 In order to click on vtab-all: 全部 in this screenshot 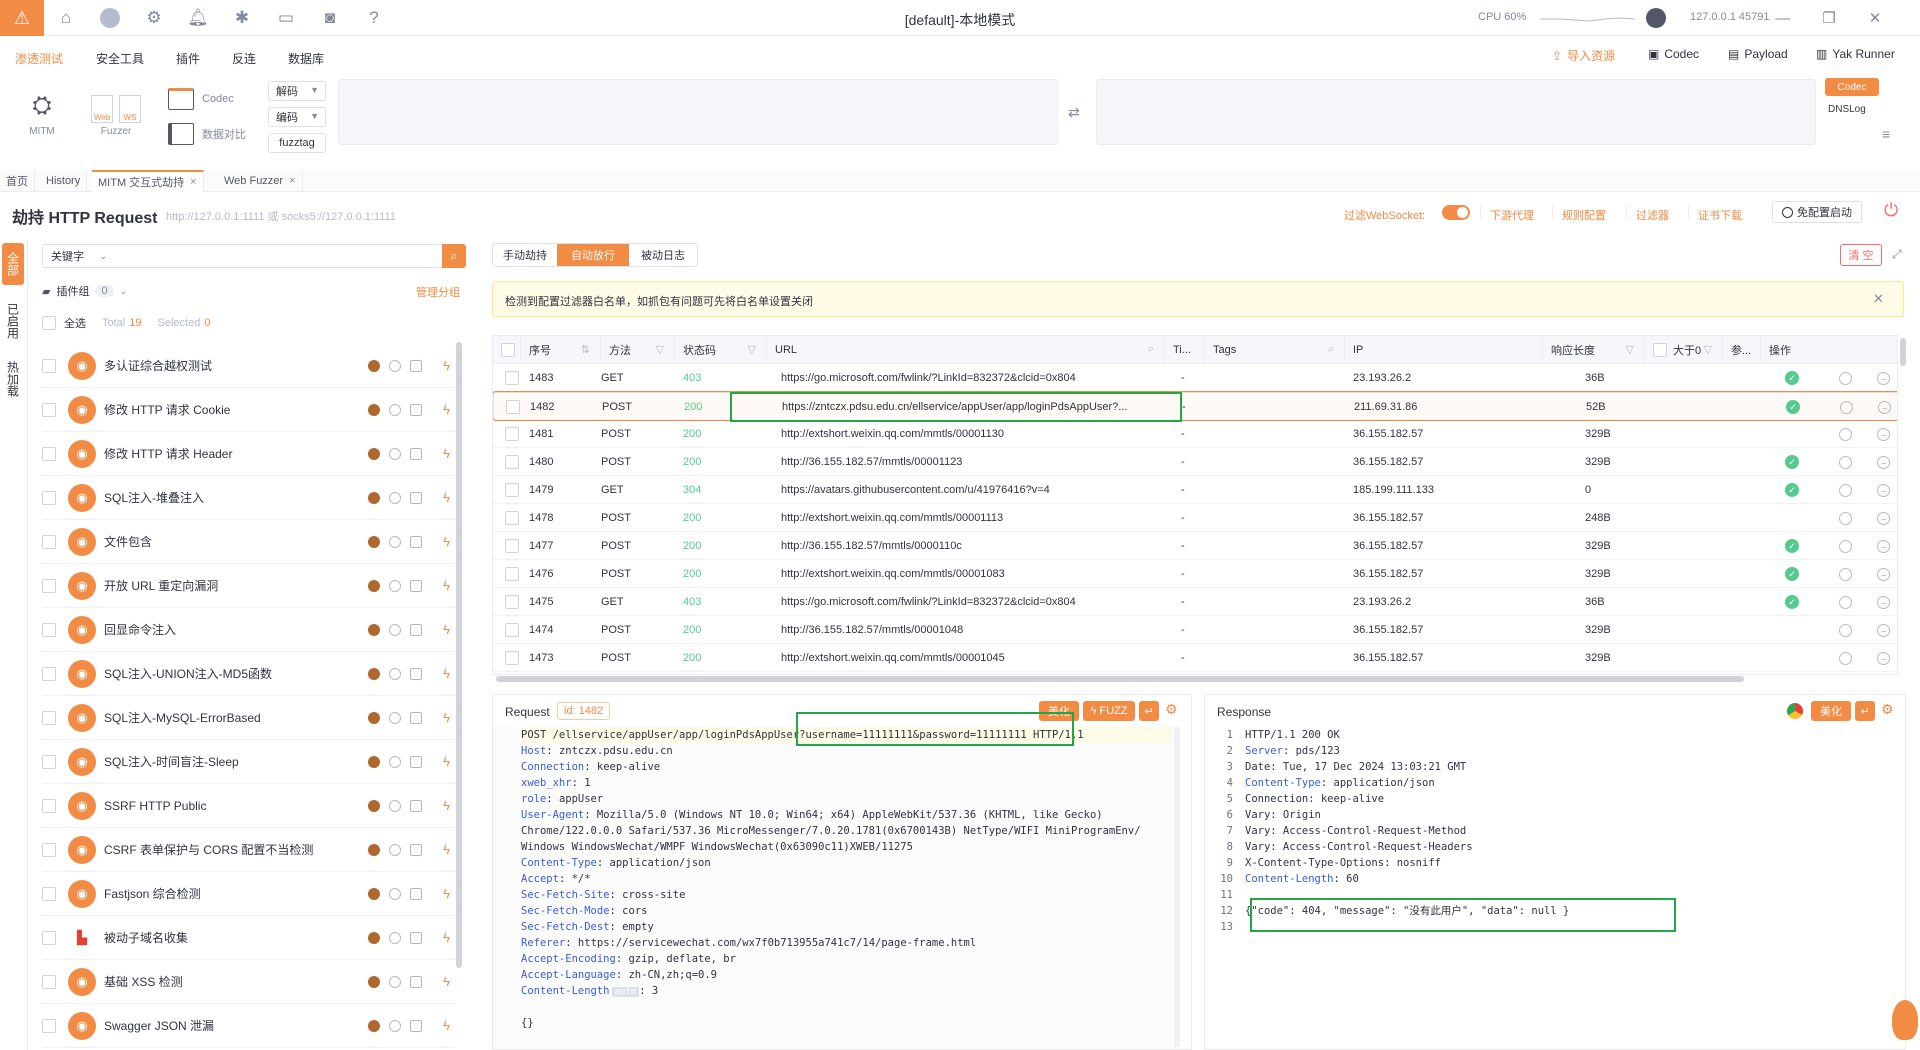, I will do `click(13, 264)`.